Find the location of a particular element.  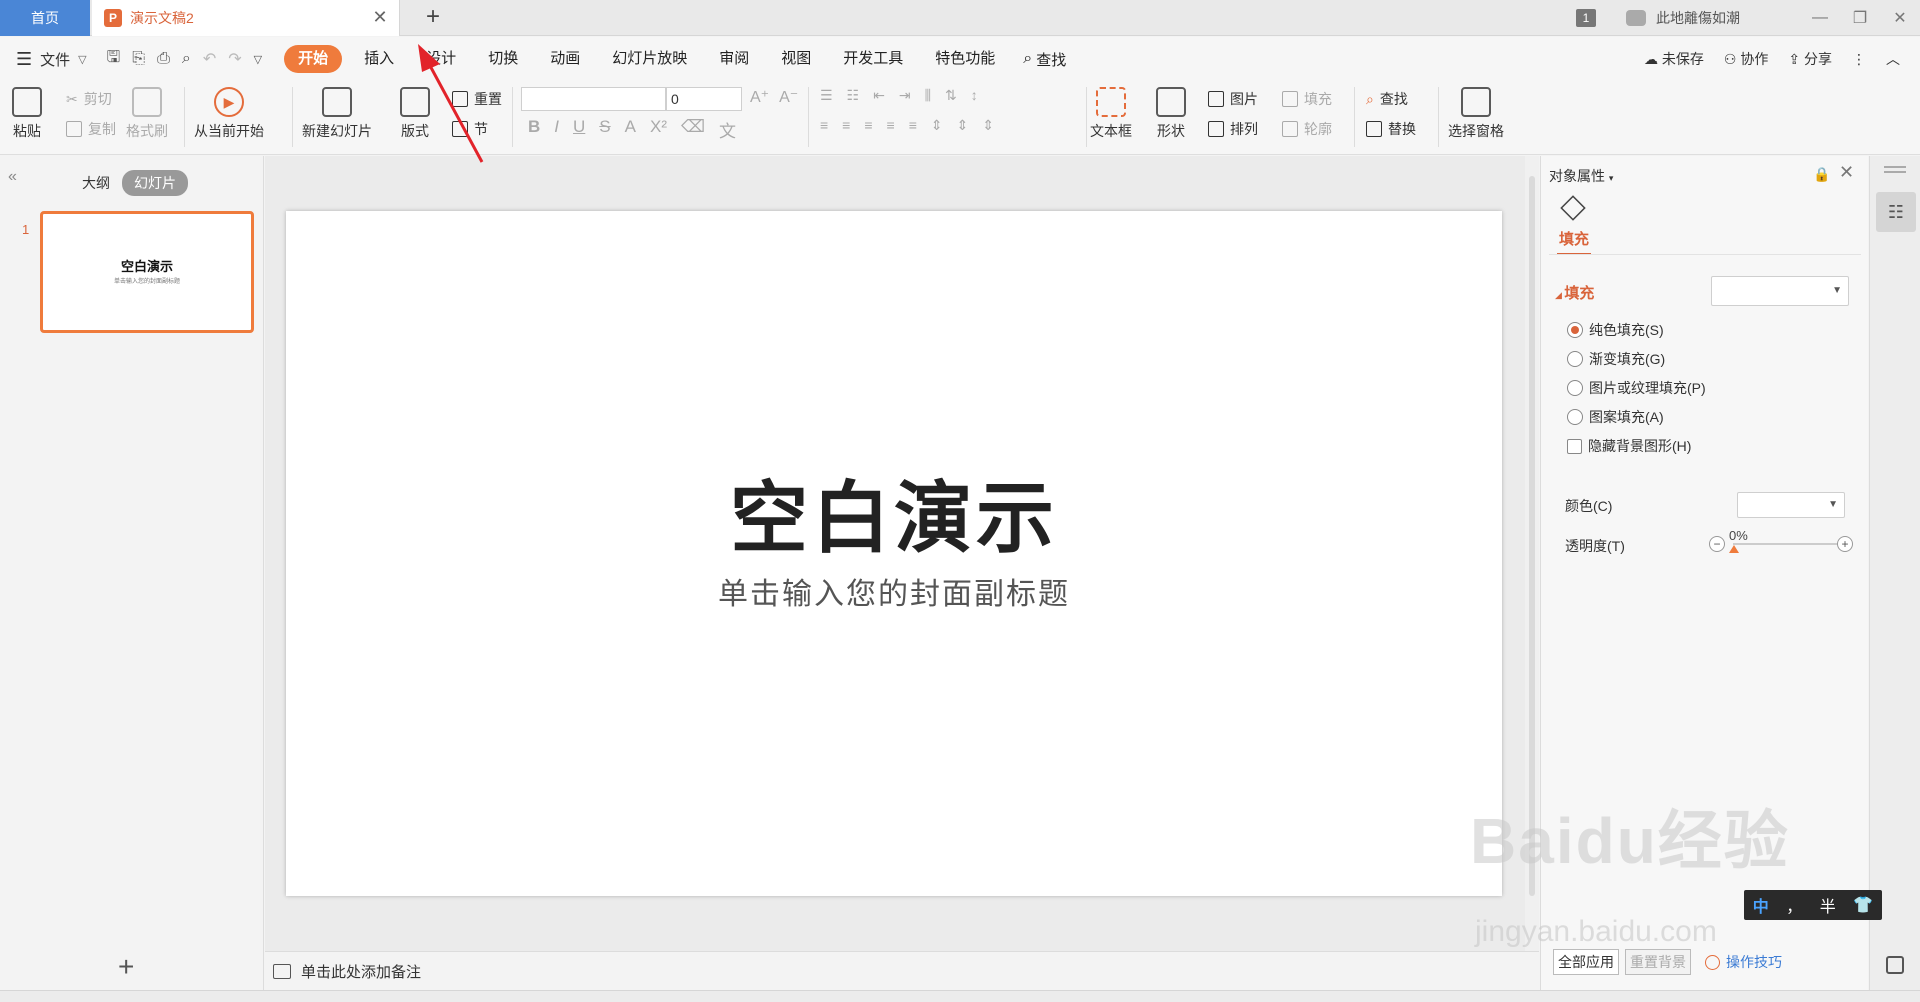

layout-button: 版式 is located at coordinates (415, 114).